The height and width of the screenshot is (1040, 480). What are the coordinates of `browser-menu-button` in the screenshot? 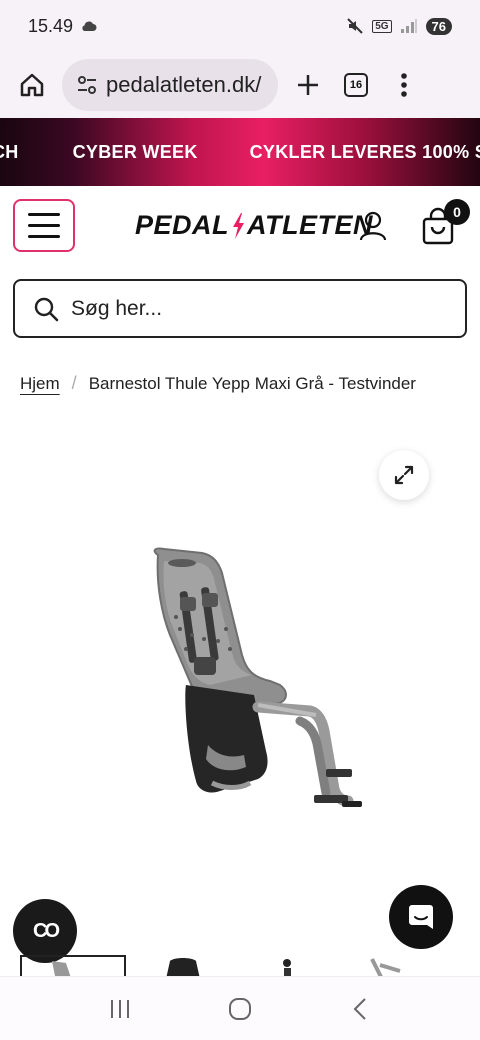 It's located at (404, 85).